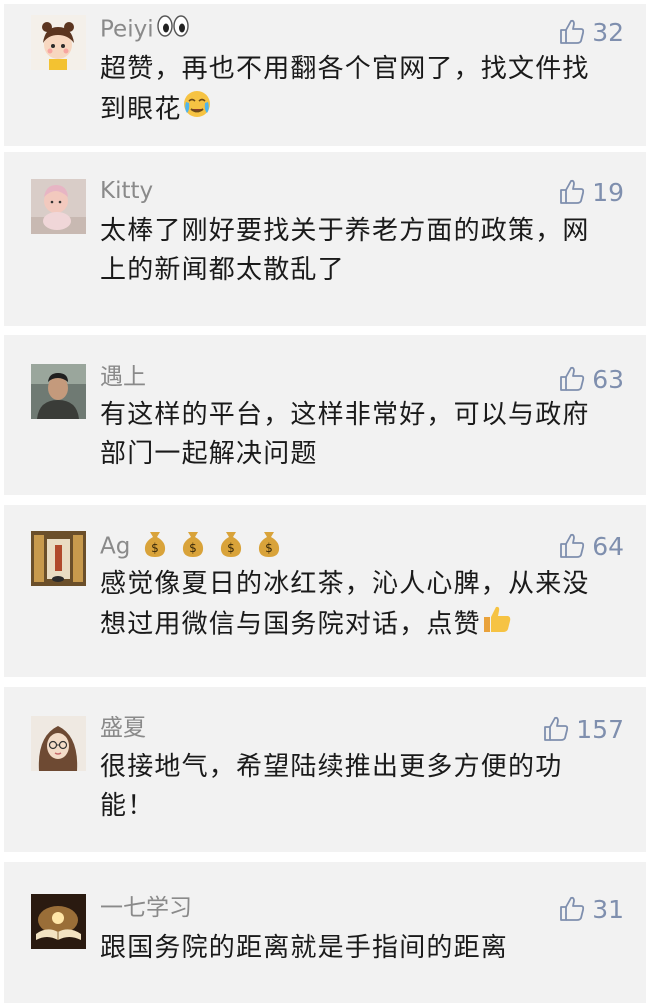  What do you see at coordinates (173, 30) in the screenshot?
I see `eyes-icon` at bounding box center [173, 30].